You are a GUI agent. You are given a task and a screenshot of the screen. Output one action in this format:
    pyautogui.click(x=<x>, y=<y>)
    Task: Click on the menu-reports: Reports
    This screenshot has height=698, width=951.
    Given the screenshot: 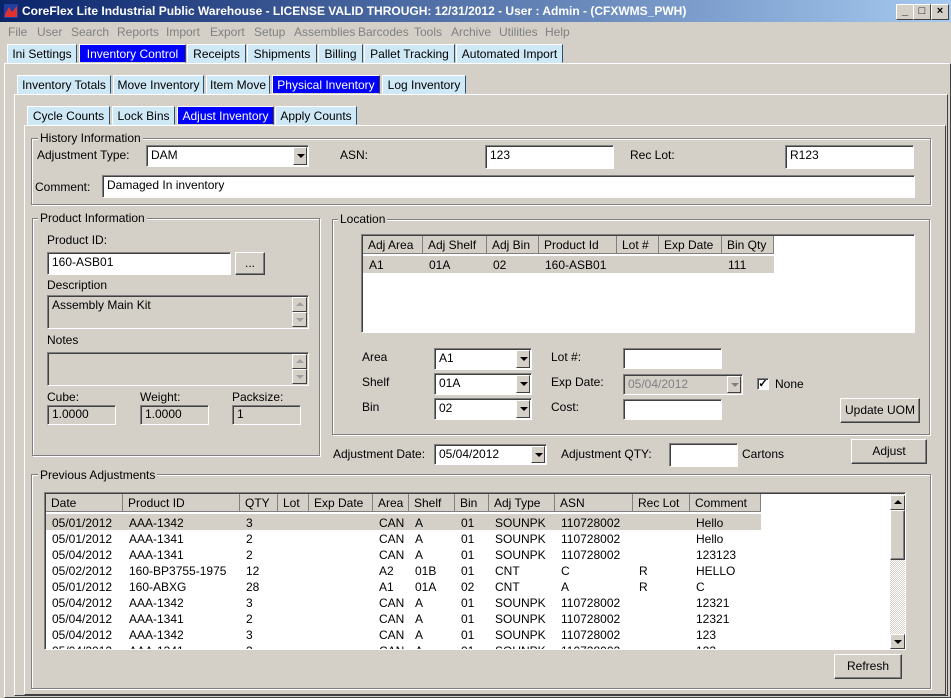 What is the action you would take?
    pyautogui.click(x=138, y=32)
    